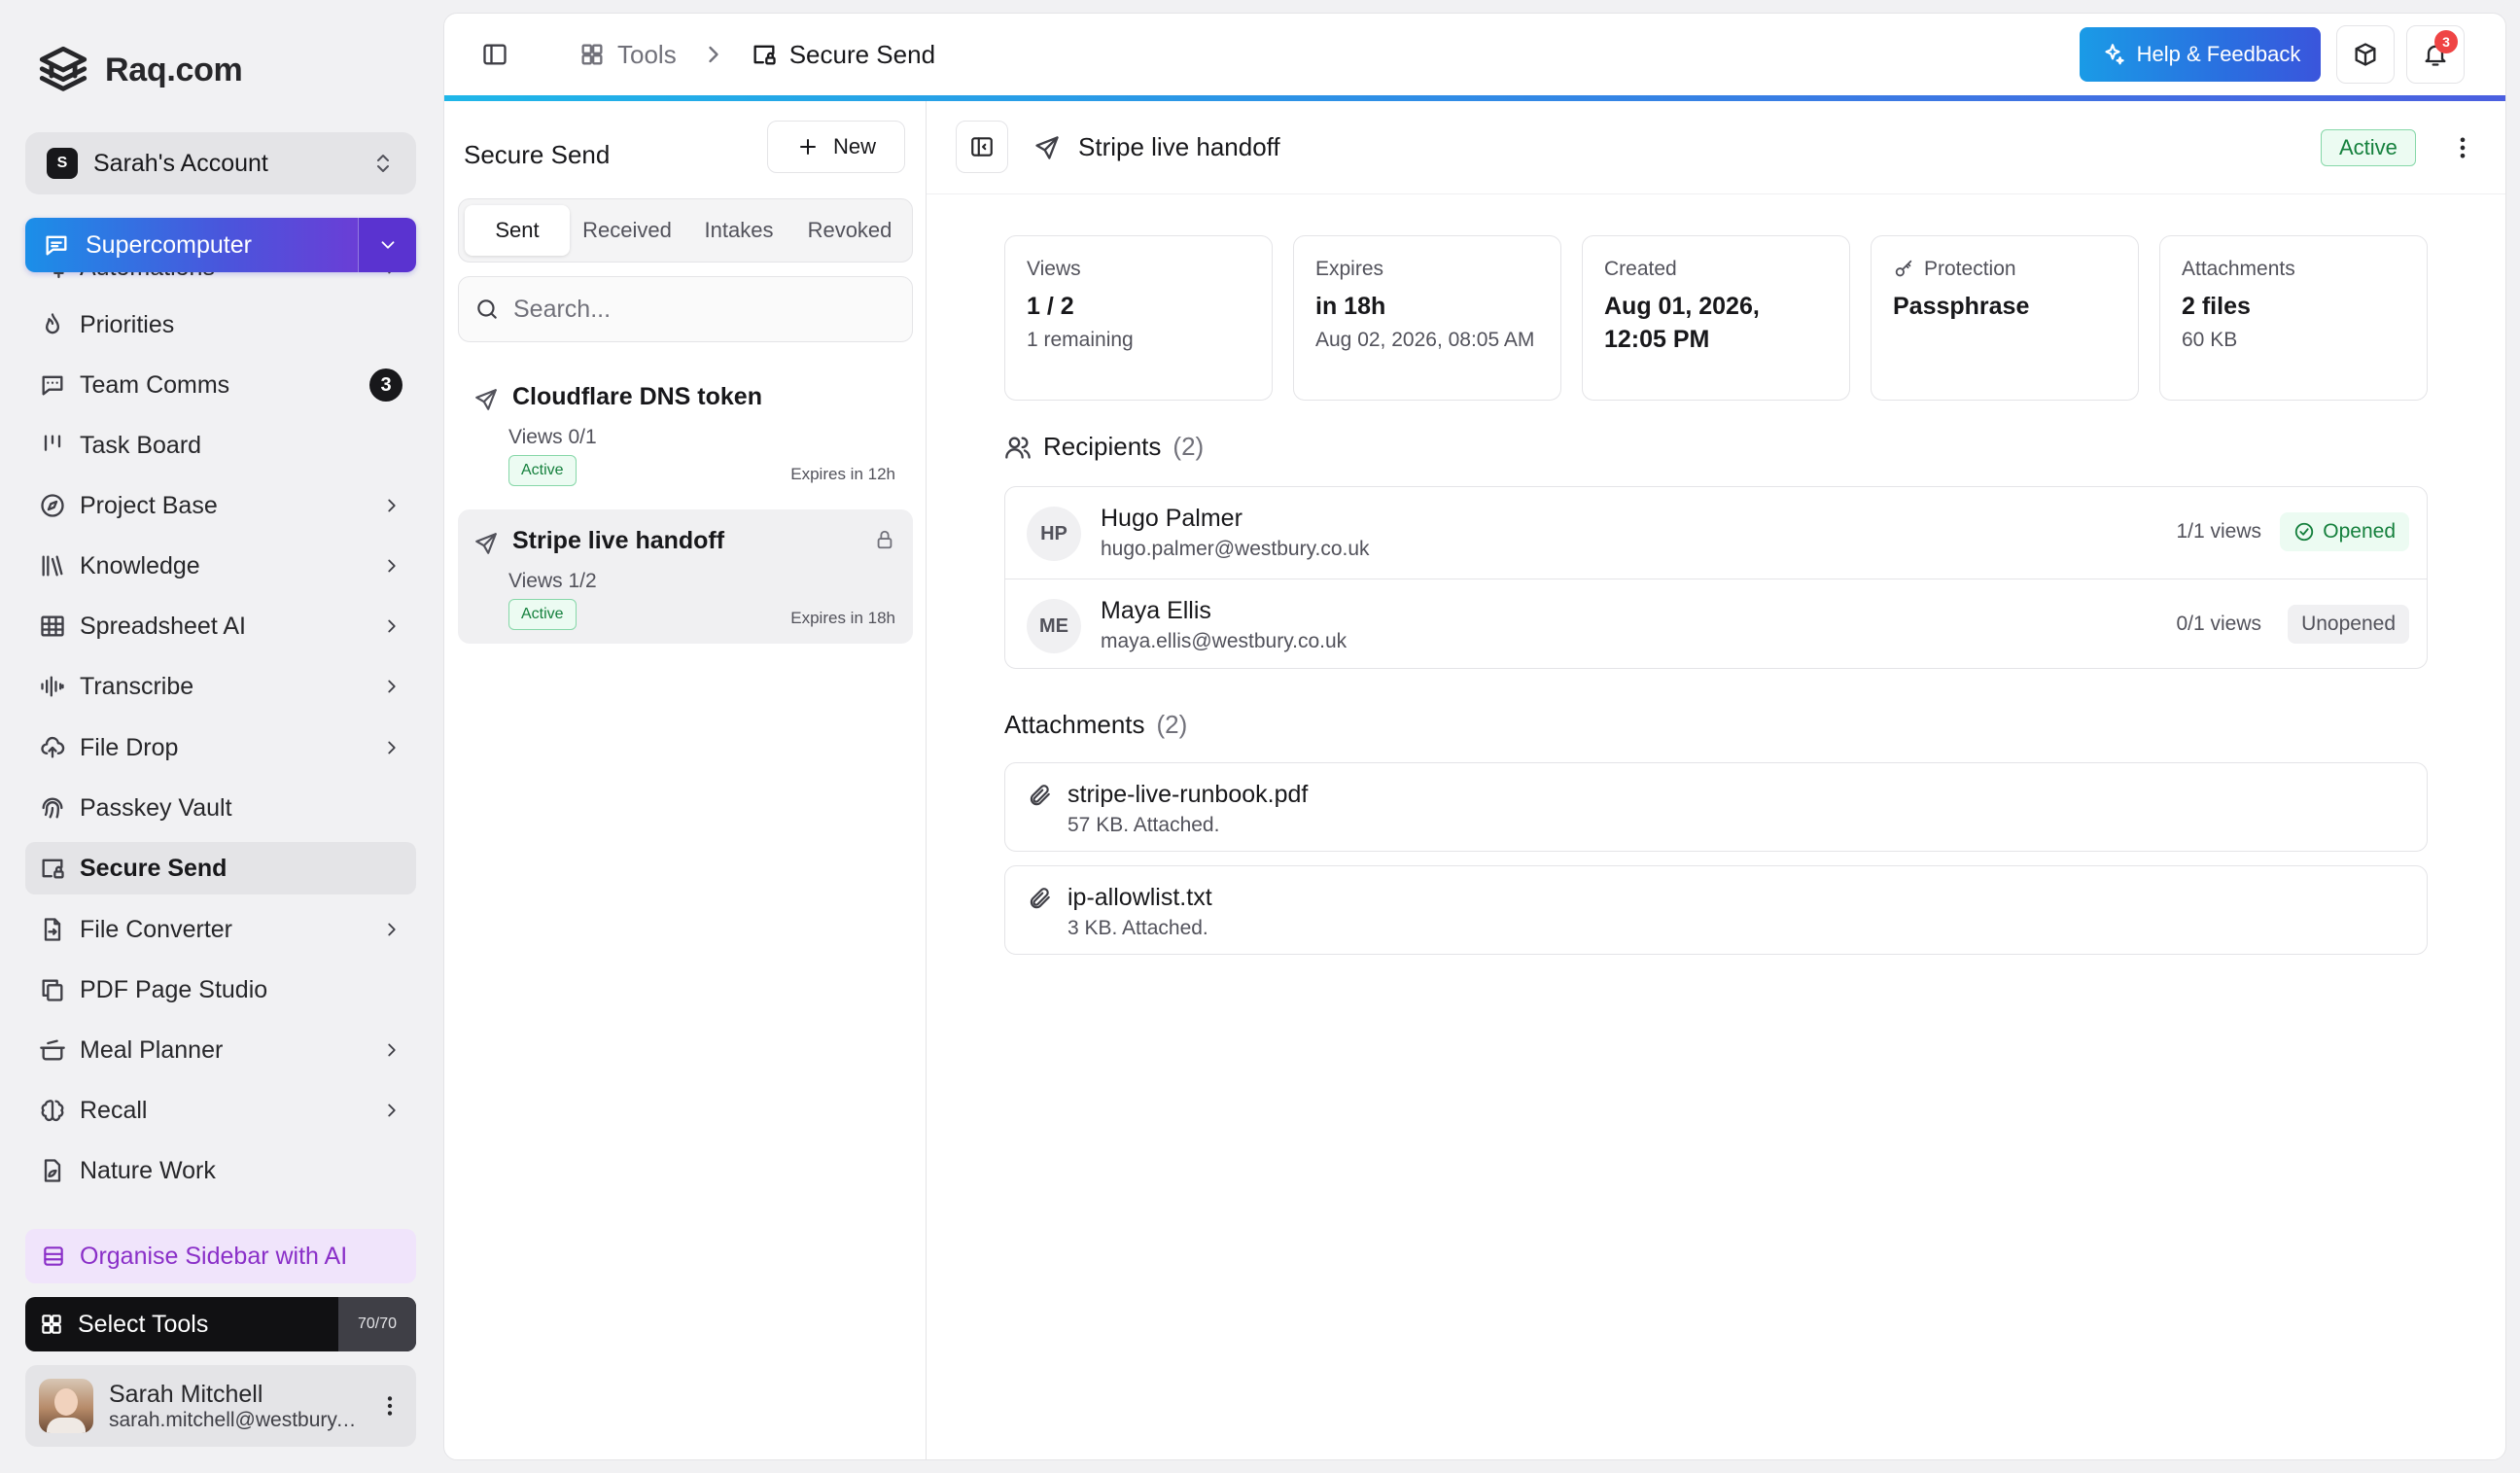  Describe the element at coordinates (854, 146) in the screenshot. I see `new-send-label: New` at that location.